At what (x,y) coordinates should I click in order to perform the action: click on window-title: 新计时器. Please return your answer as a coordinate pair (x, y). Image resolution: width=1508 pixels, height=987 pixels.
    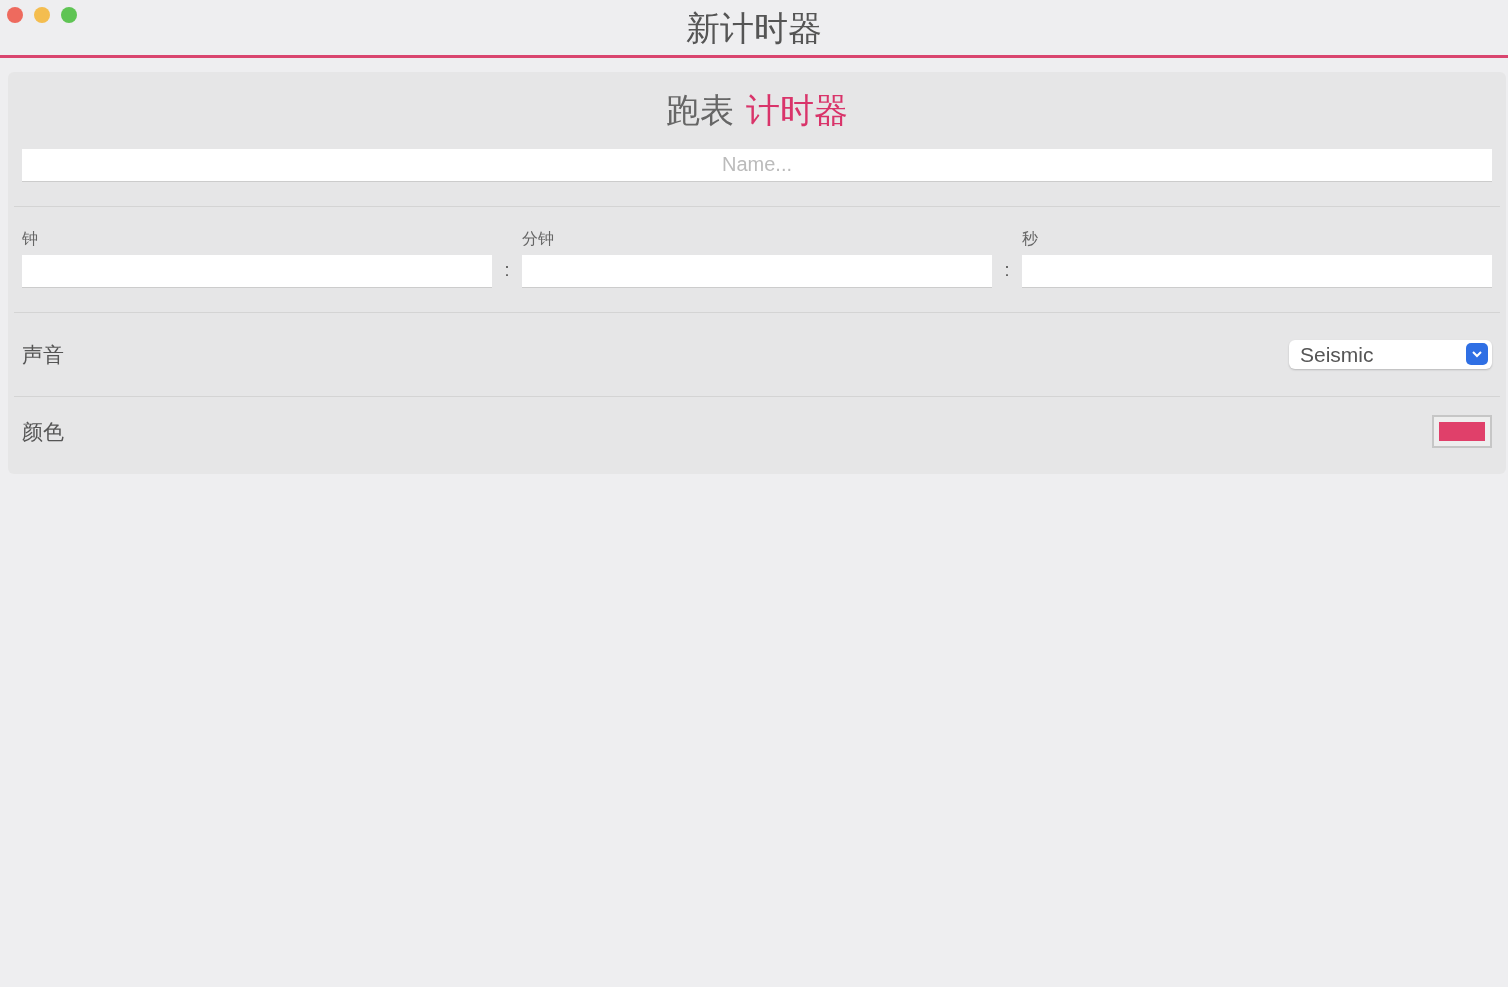
    Looking at the image, I should click on (754, 27).